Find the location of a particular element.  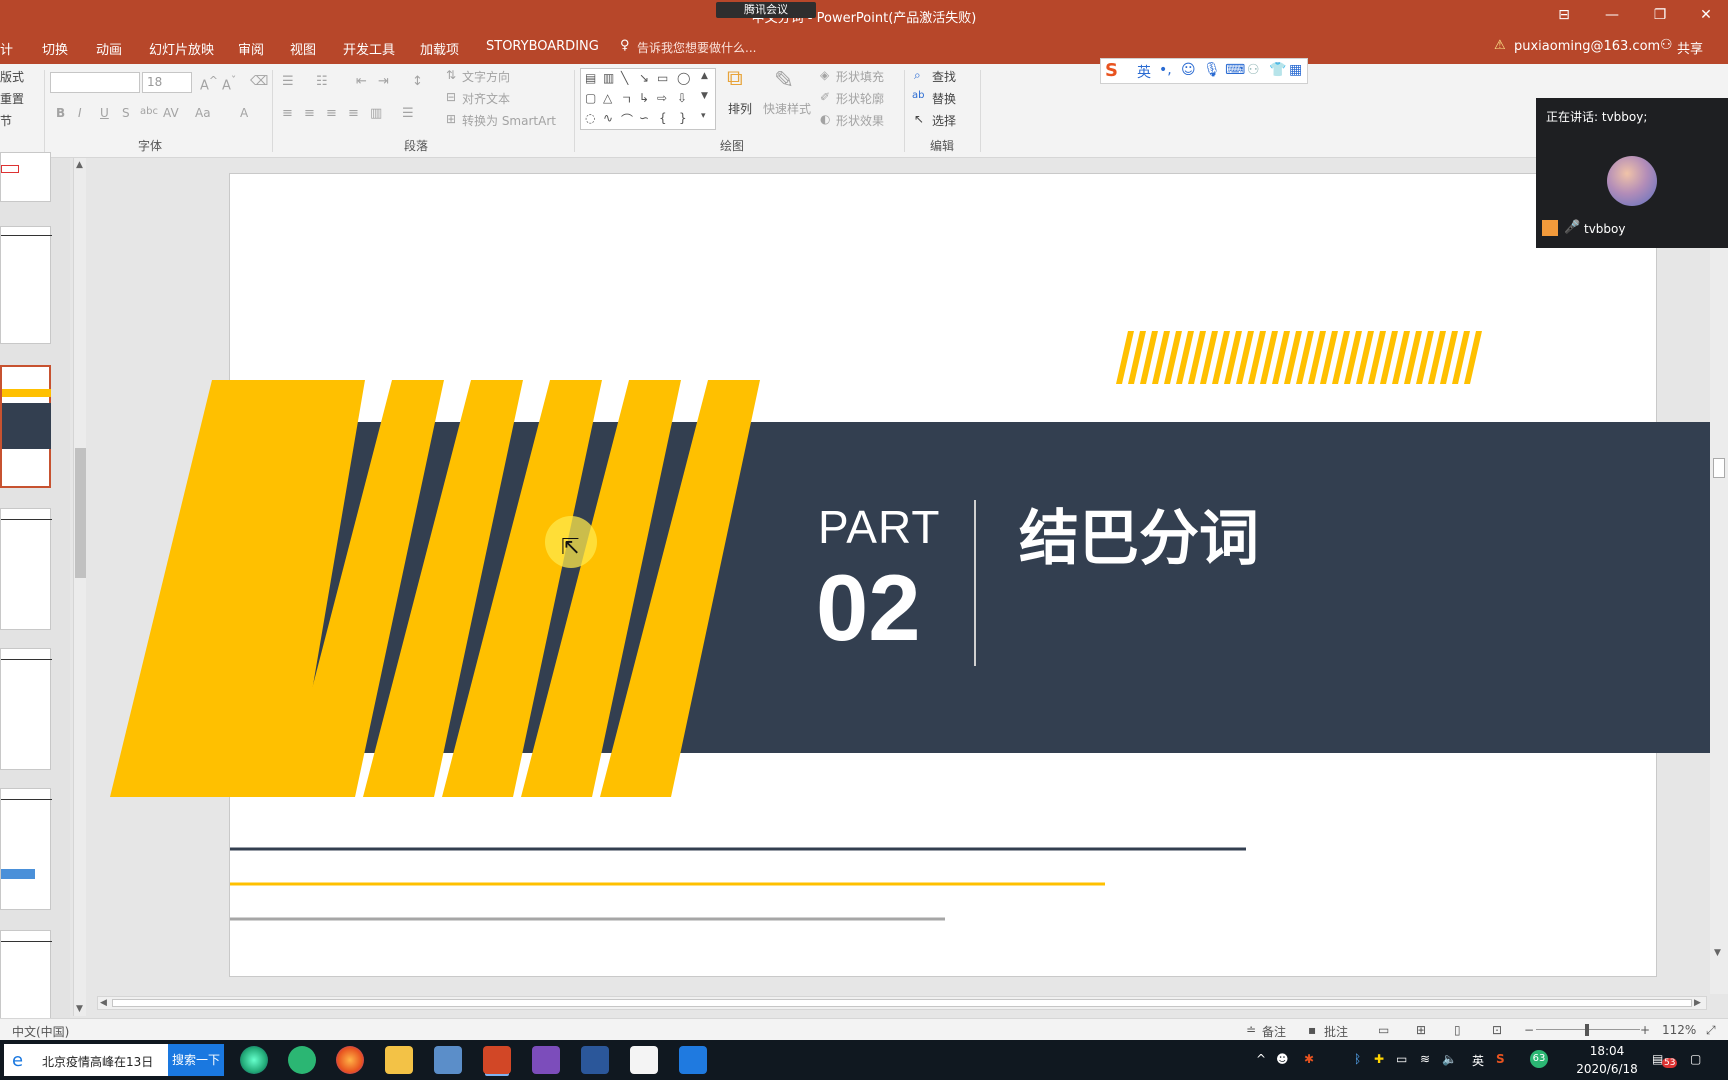

scroll-up-icon: ▲ is located at coordinates (79, 165).